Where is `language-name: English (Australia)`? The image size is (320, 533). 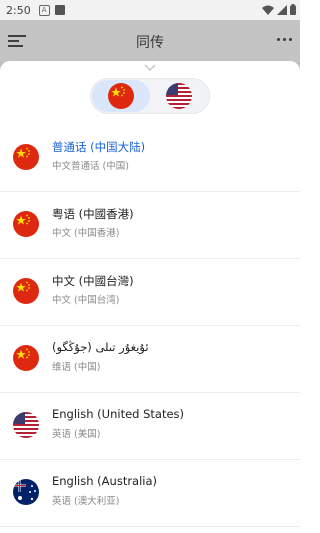
language-name: English (Australia) is located at coordinates (105, 481).